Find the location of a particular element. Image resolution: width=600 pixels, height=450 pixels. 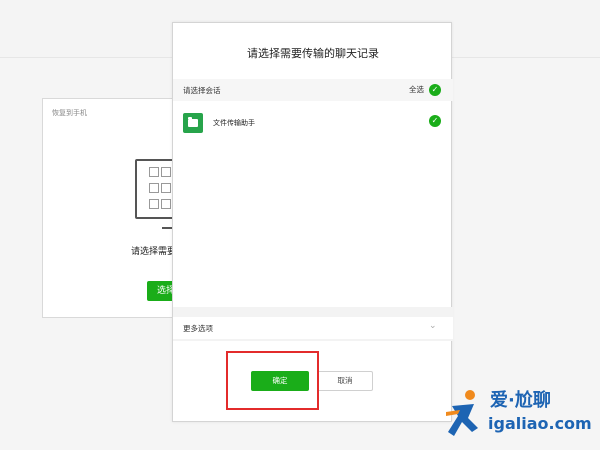

file-transfer-avatar is located at coordinates (193, 123).